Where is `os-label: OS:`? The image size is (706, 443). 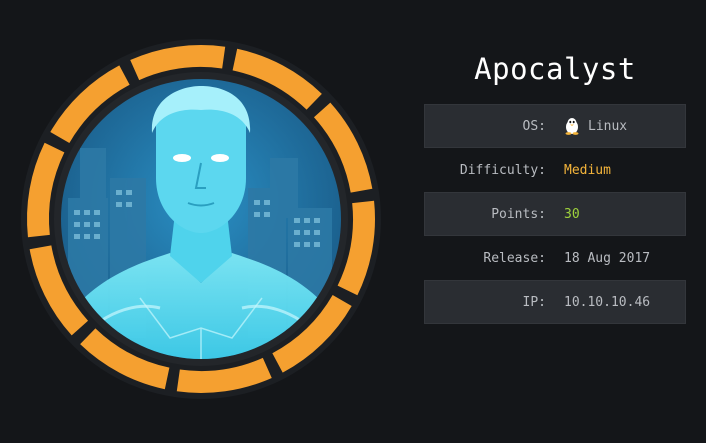
os-label: OS: is located at coordinates (534, 126).